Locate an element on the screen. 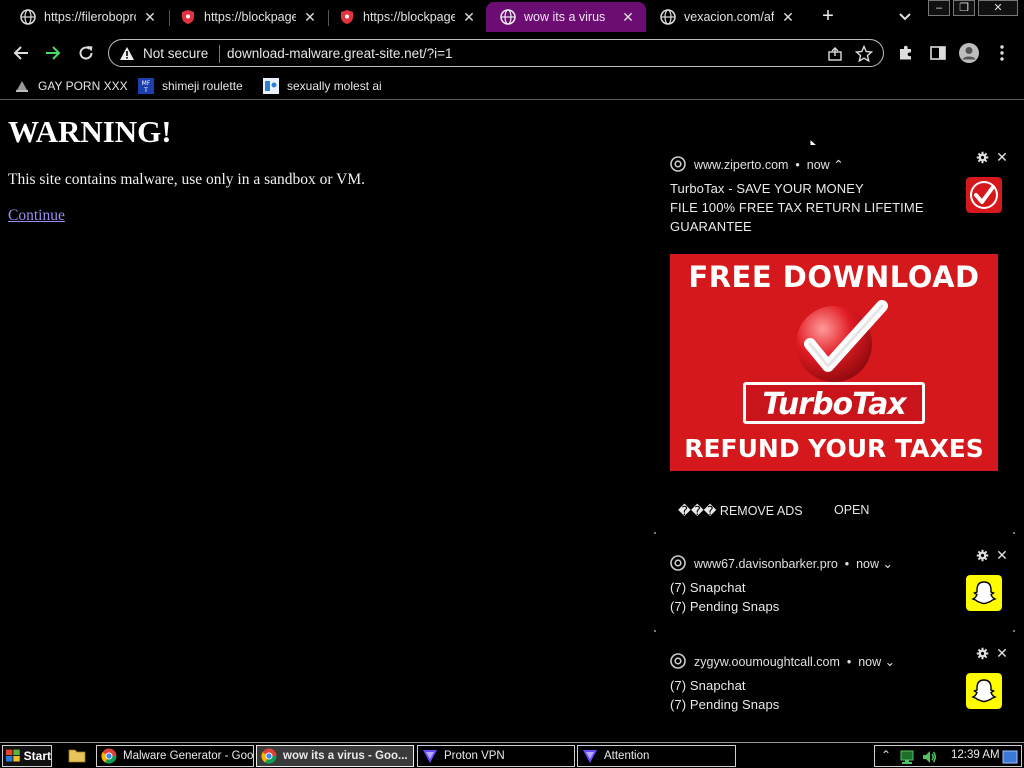 This screenshot has width=1024, height=768. show-desktop-icon is located at coordinates (1010, 757).